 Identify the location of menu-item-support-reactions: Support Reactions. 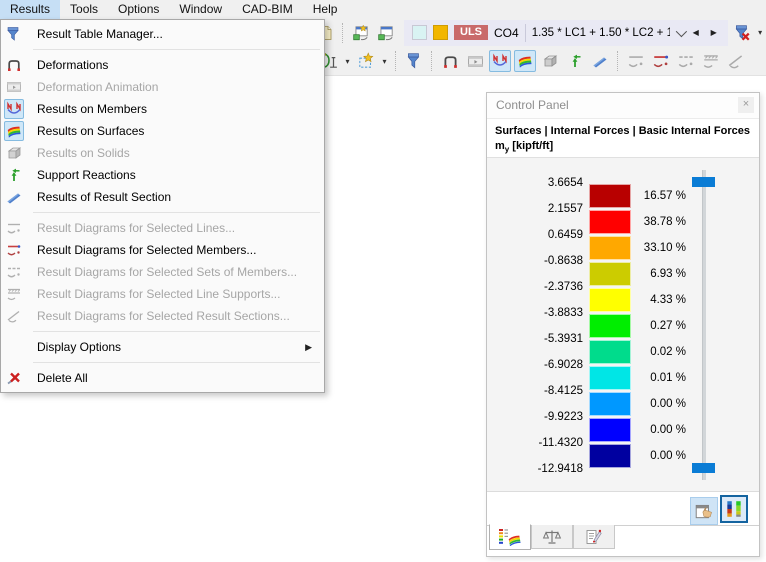
(162, 175).